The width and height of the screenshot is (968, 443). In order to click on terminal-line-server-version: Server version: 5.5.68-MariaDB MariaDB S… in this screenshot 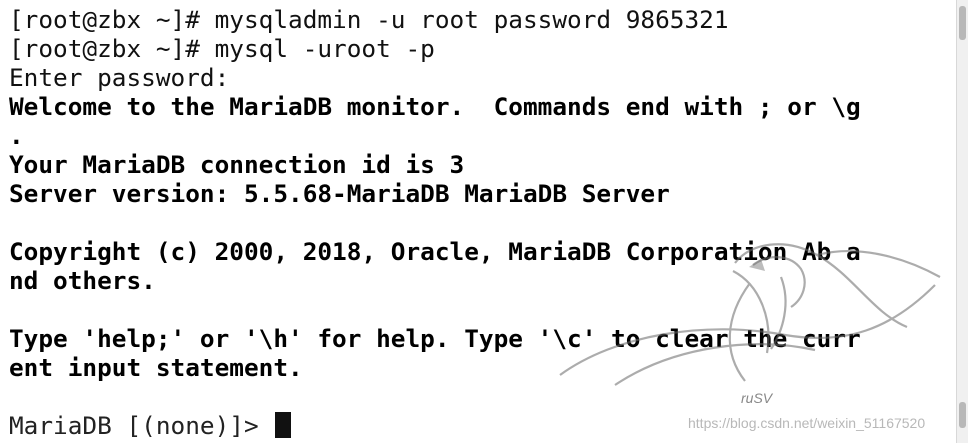, I will do `click(339, 193)`.